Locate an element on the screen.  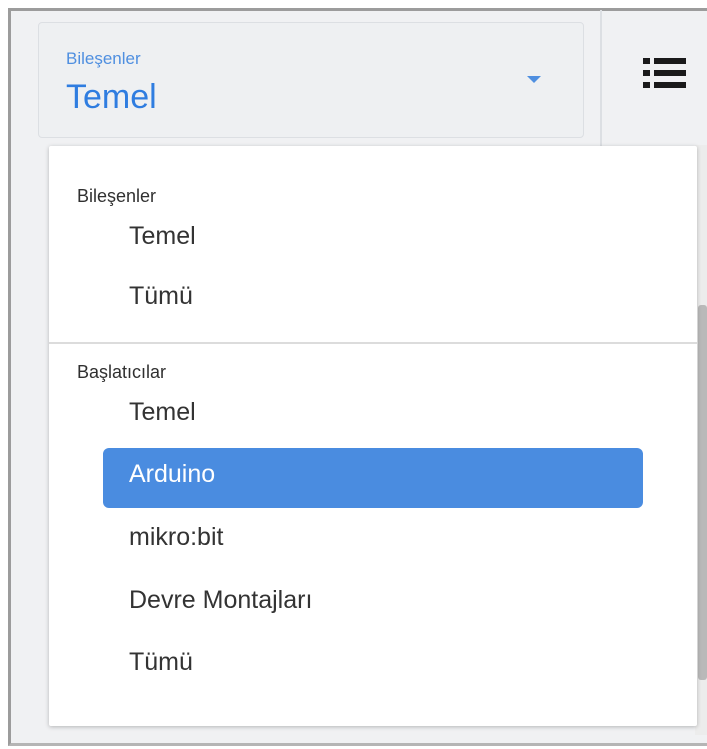
components-select: Bileşenler Temel is located at coordinates (311, 80).